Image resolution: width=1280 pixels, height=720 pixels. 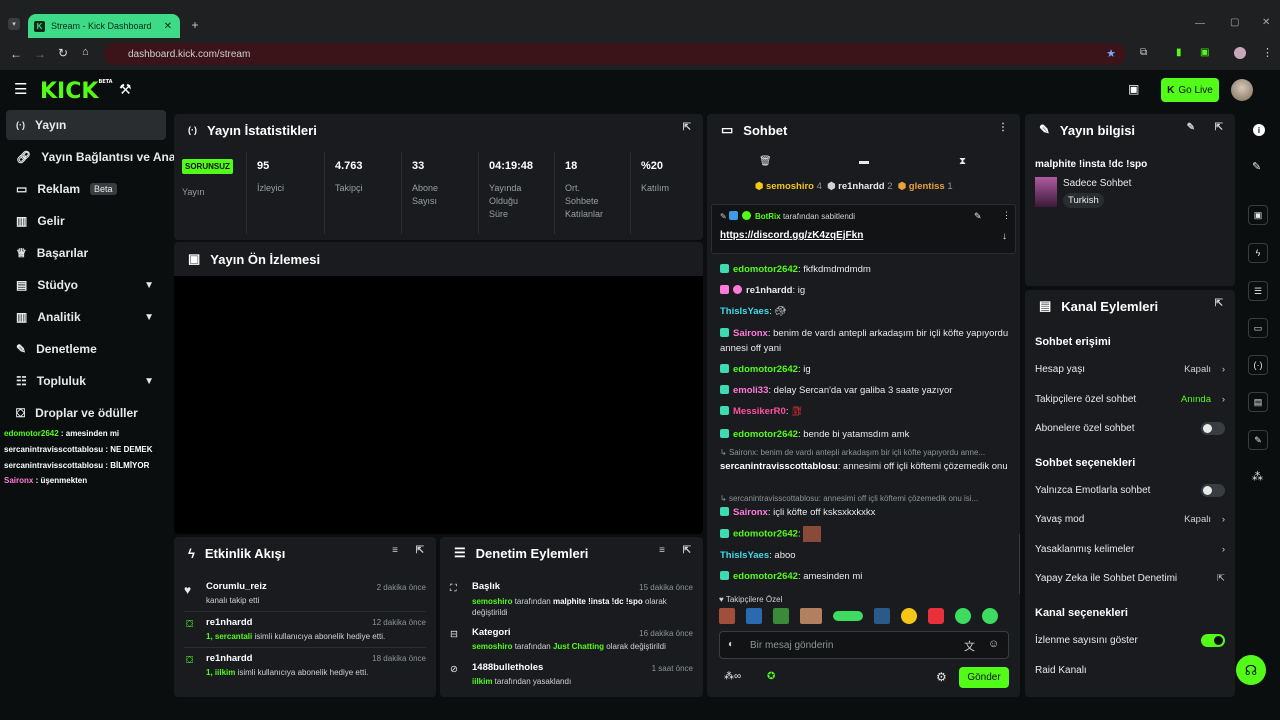 I want to click on info-icon: i, so click(x=1259, y=130).